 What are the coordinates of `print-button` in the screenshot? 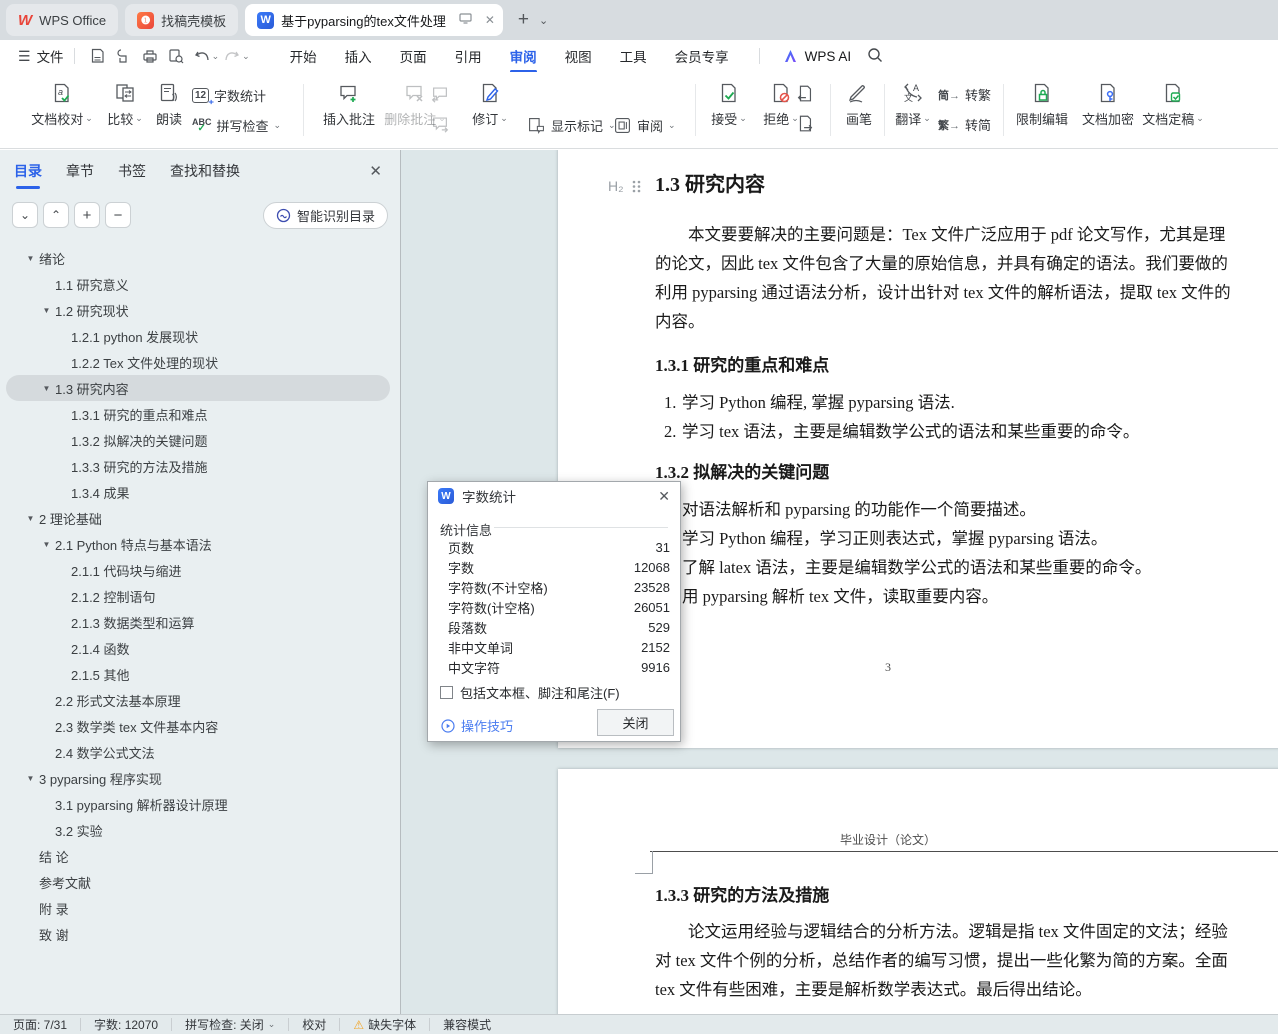 It's located at (150, 56).